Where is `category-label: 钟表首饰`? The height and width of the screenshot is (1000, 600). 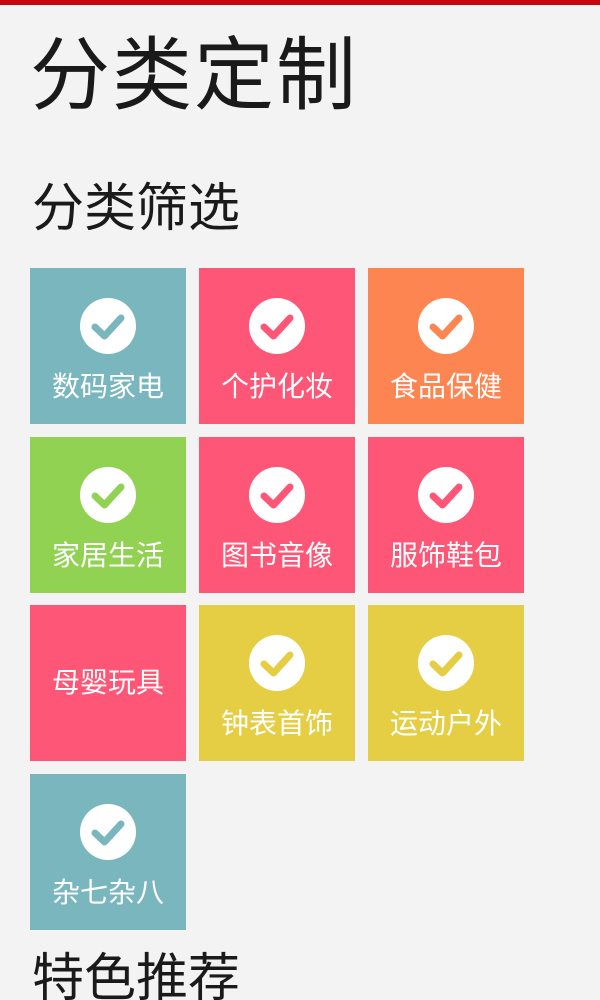
category-label: 钟表首饰 is located at coordinates (276, 723).